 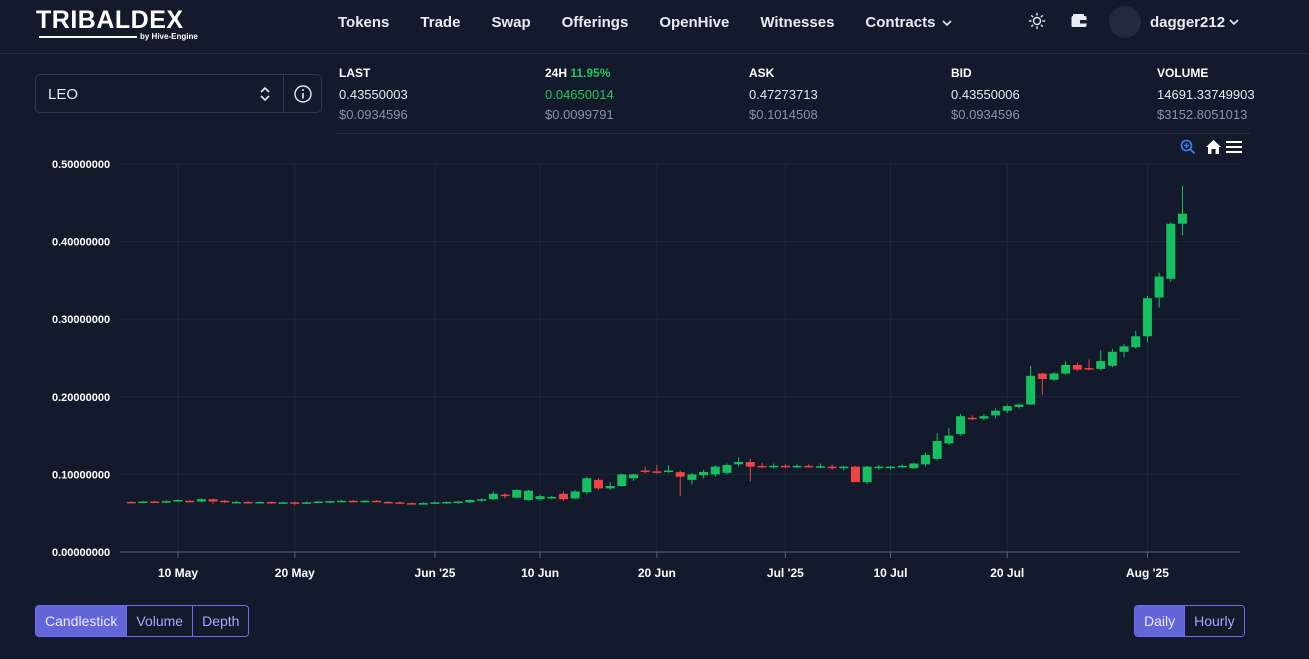 What do you see at coordinates (595, 22) in the screenshot?
I see `nav-offerings: Offerings` at bounding box center [595, 22].